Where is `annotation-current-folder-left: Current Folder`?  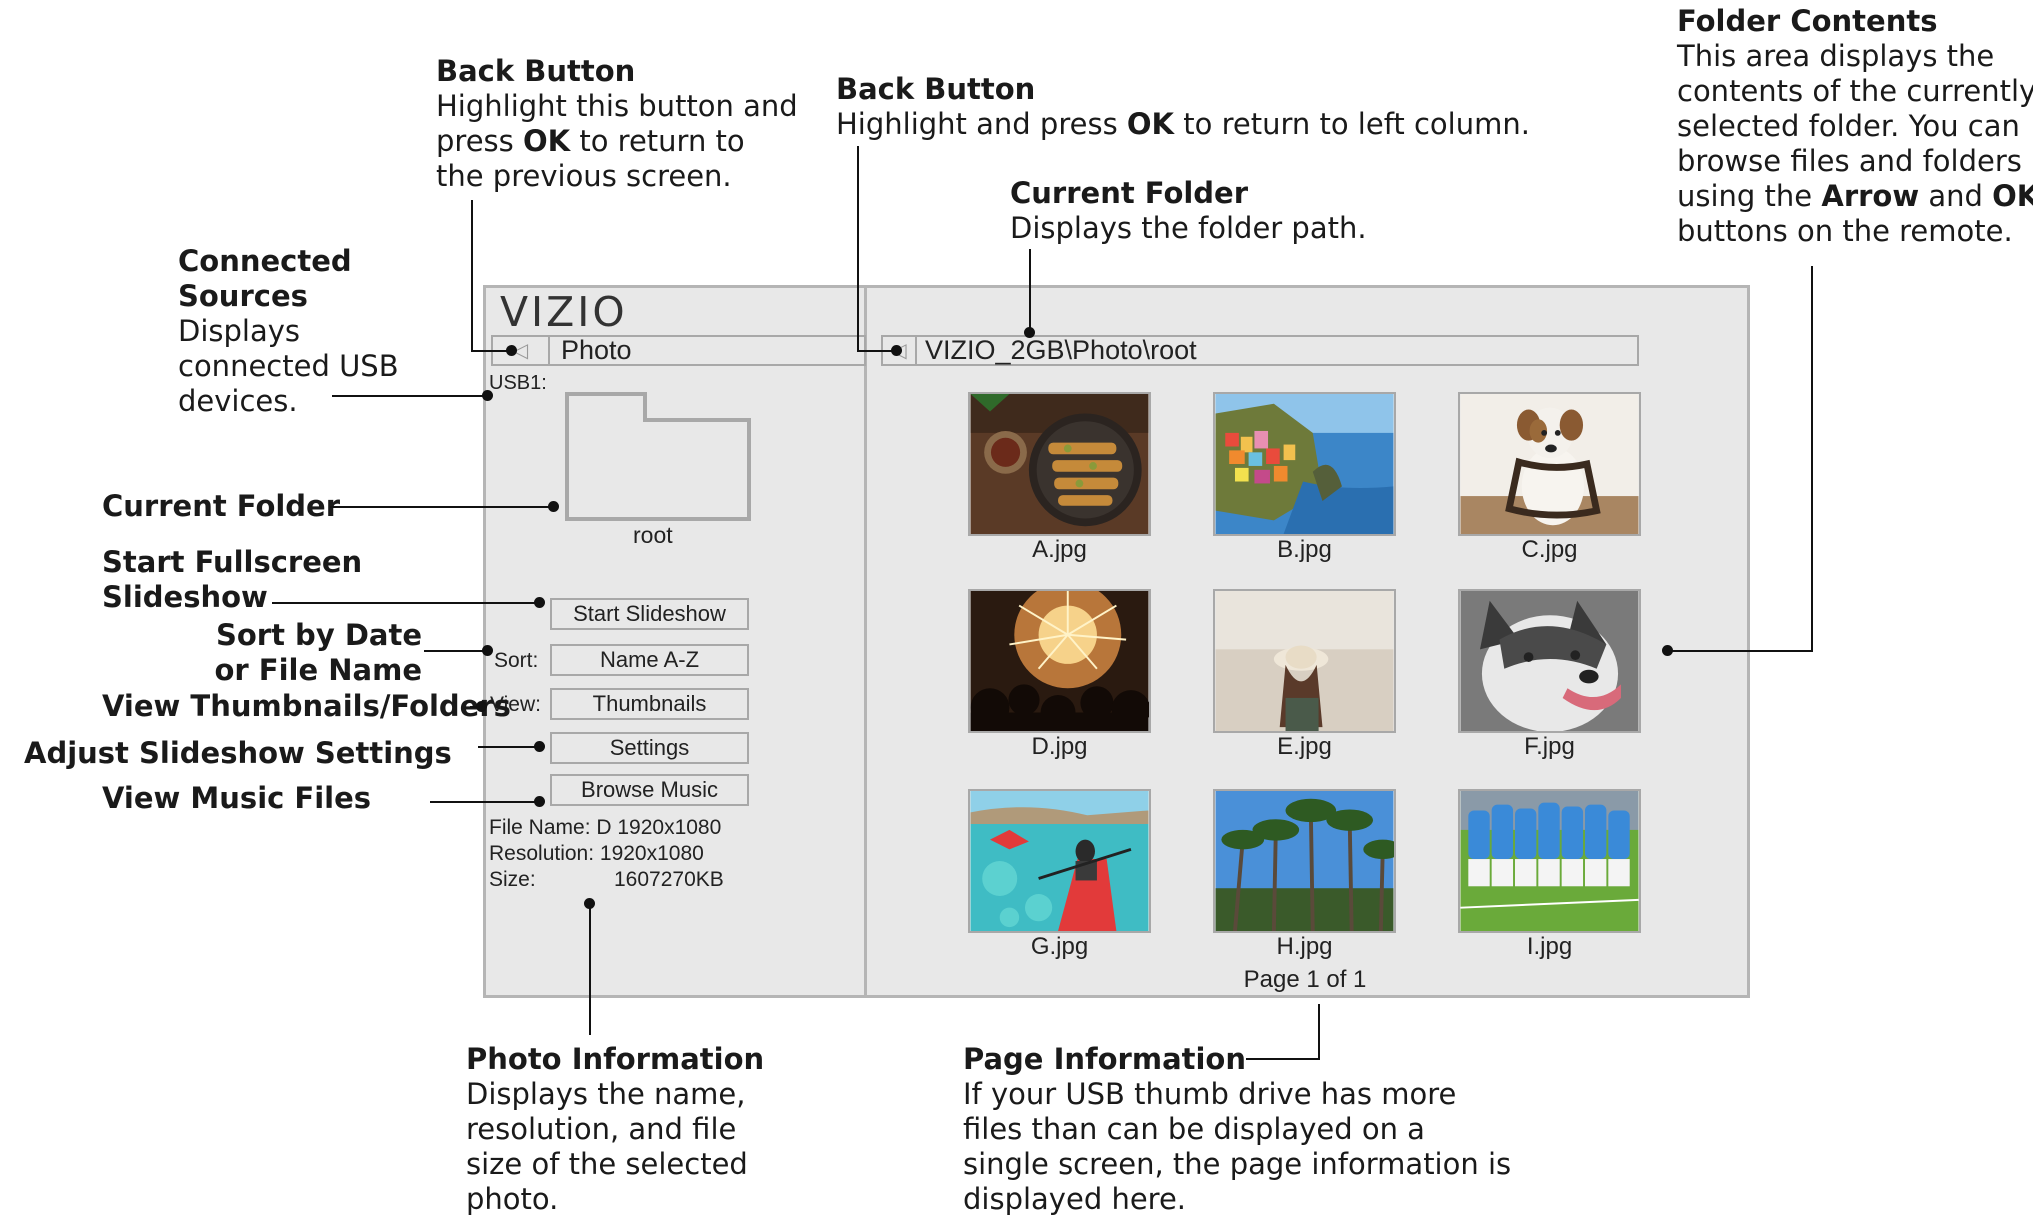
annotation-current-folder-left: Current Folder is located at coordinates (221, 506).